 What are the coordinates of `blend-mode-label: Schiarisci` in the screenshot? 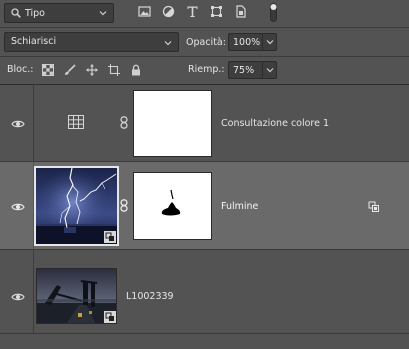 It's located at (34, 41).